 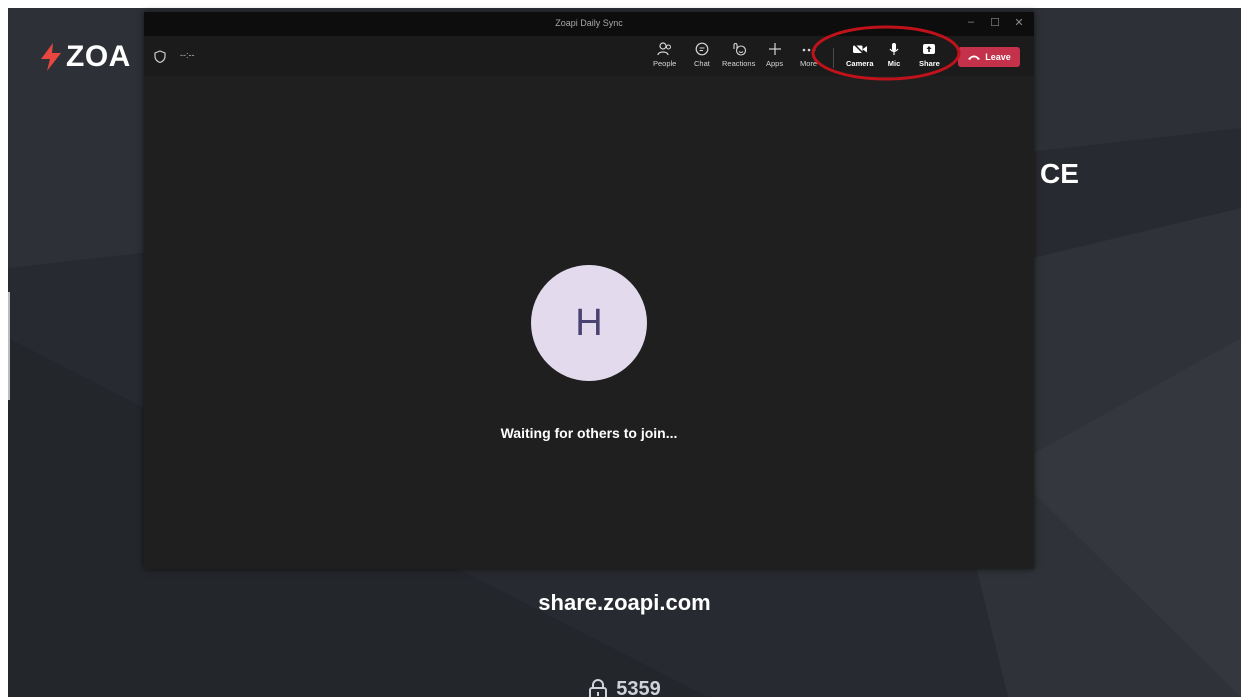 What do you see at coordinates (702, 49) in the screenshot?
I see `chat-icon` at bounding box center [702, 49].